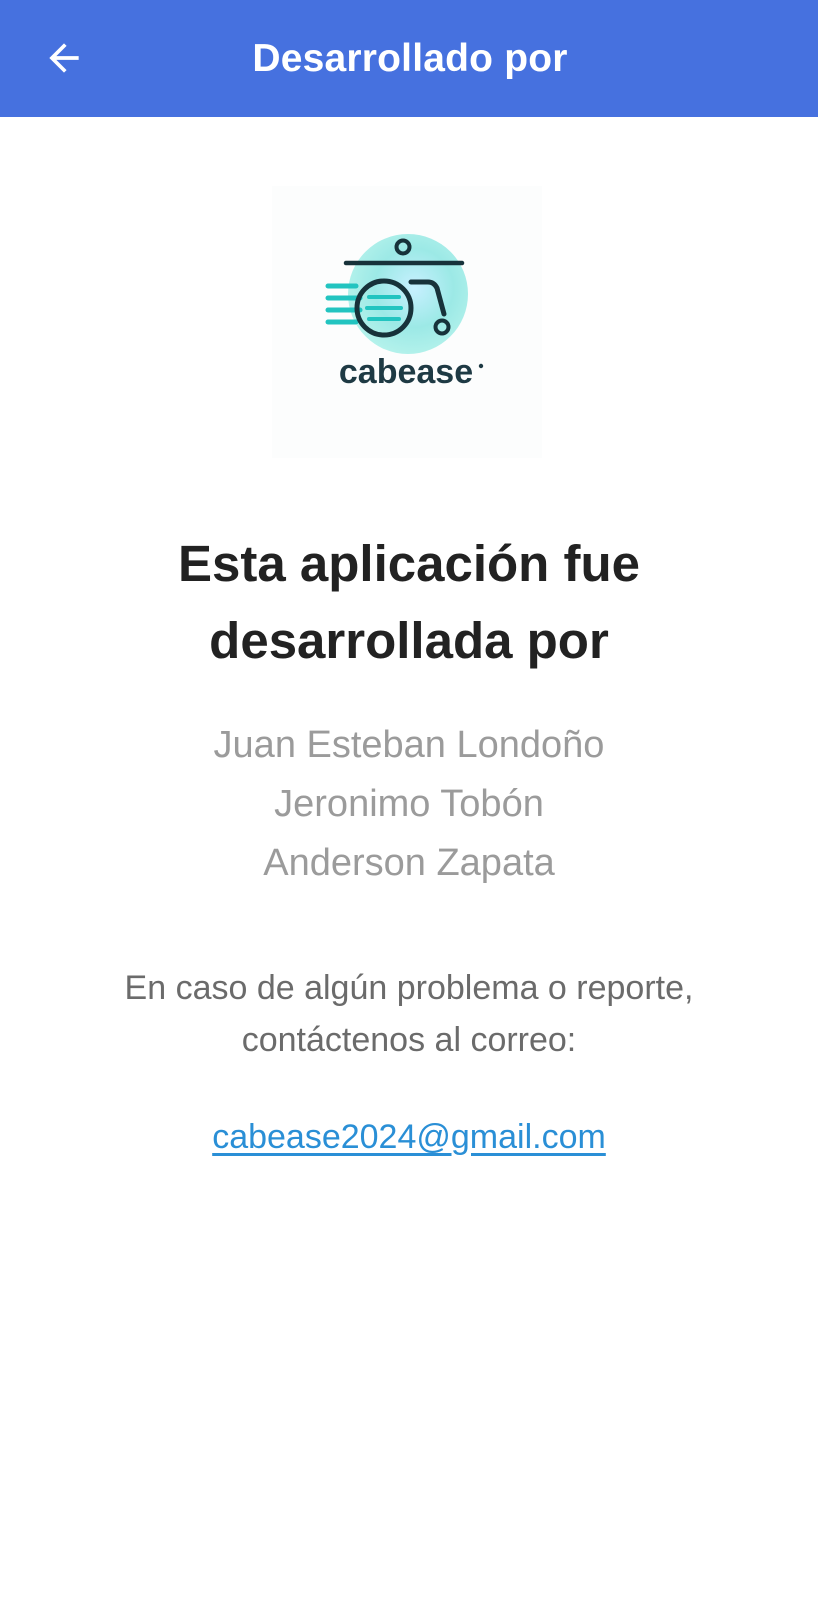 Image resolution: width=818 pixels, height=1600 pixels. I want to click on back-button, so click(64, 58).